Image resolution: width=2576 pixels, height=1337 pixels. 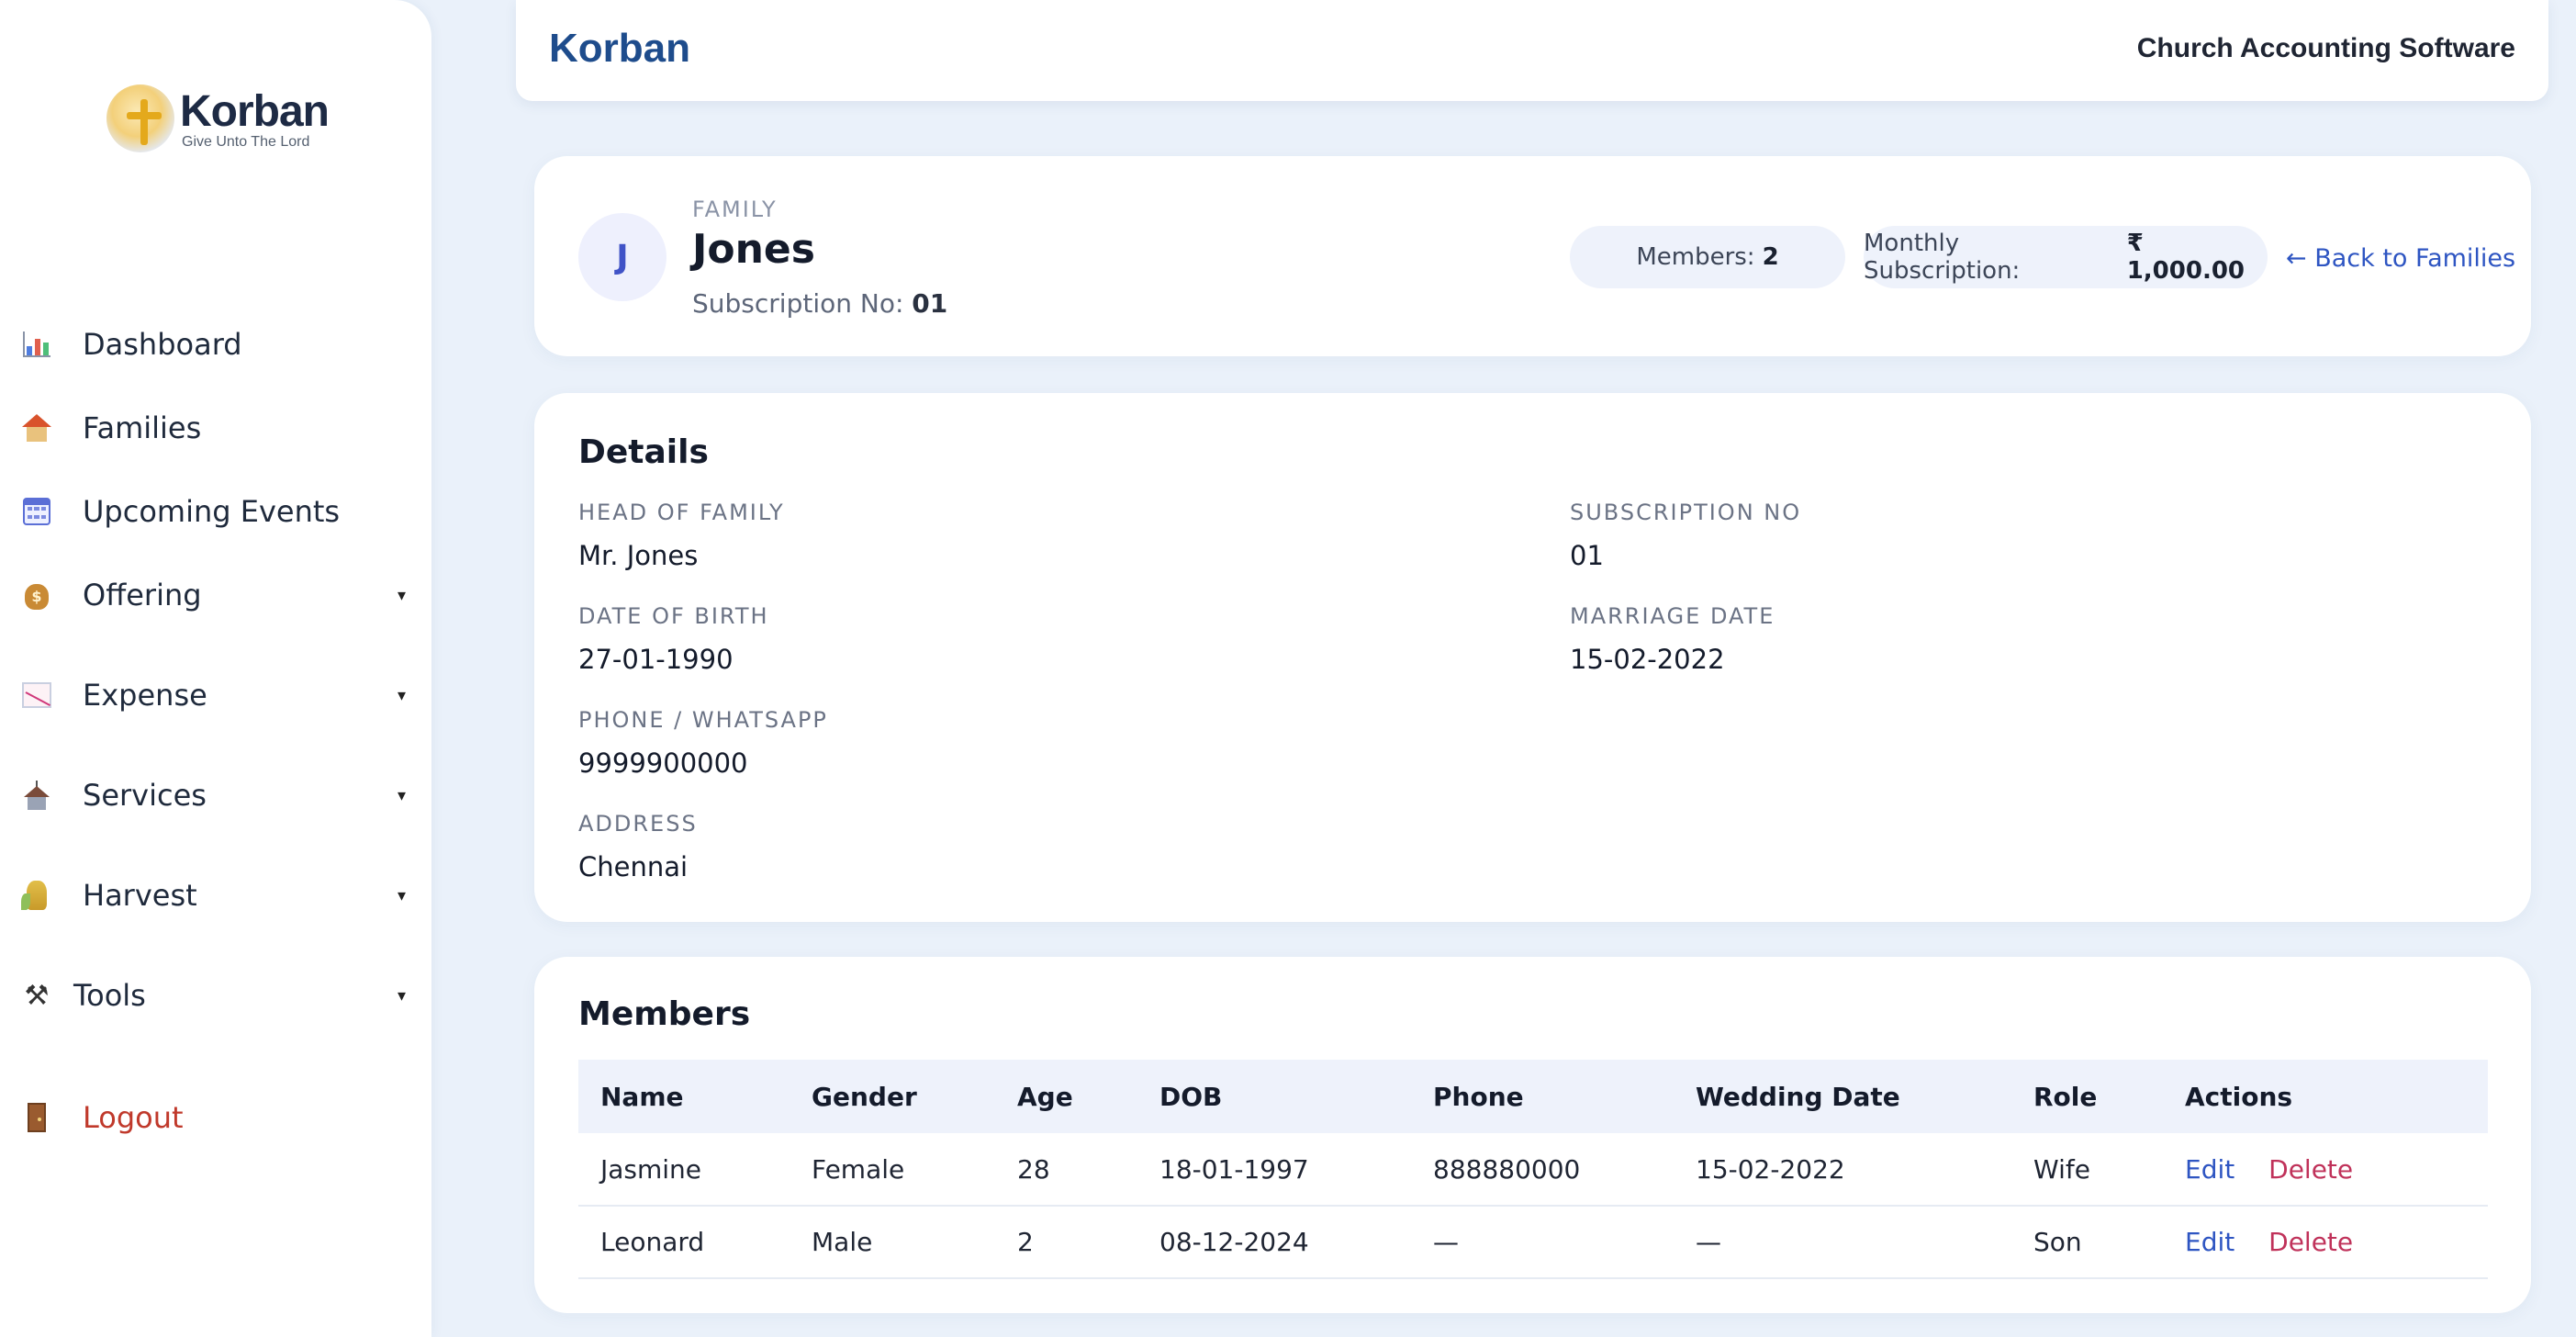 What do you see at coordinates (213, 595) in the screenshot?
I see `sidebar-item-offering: Offering ▾` at bounding box center [213, 595].